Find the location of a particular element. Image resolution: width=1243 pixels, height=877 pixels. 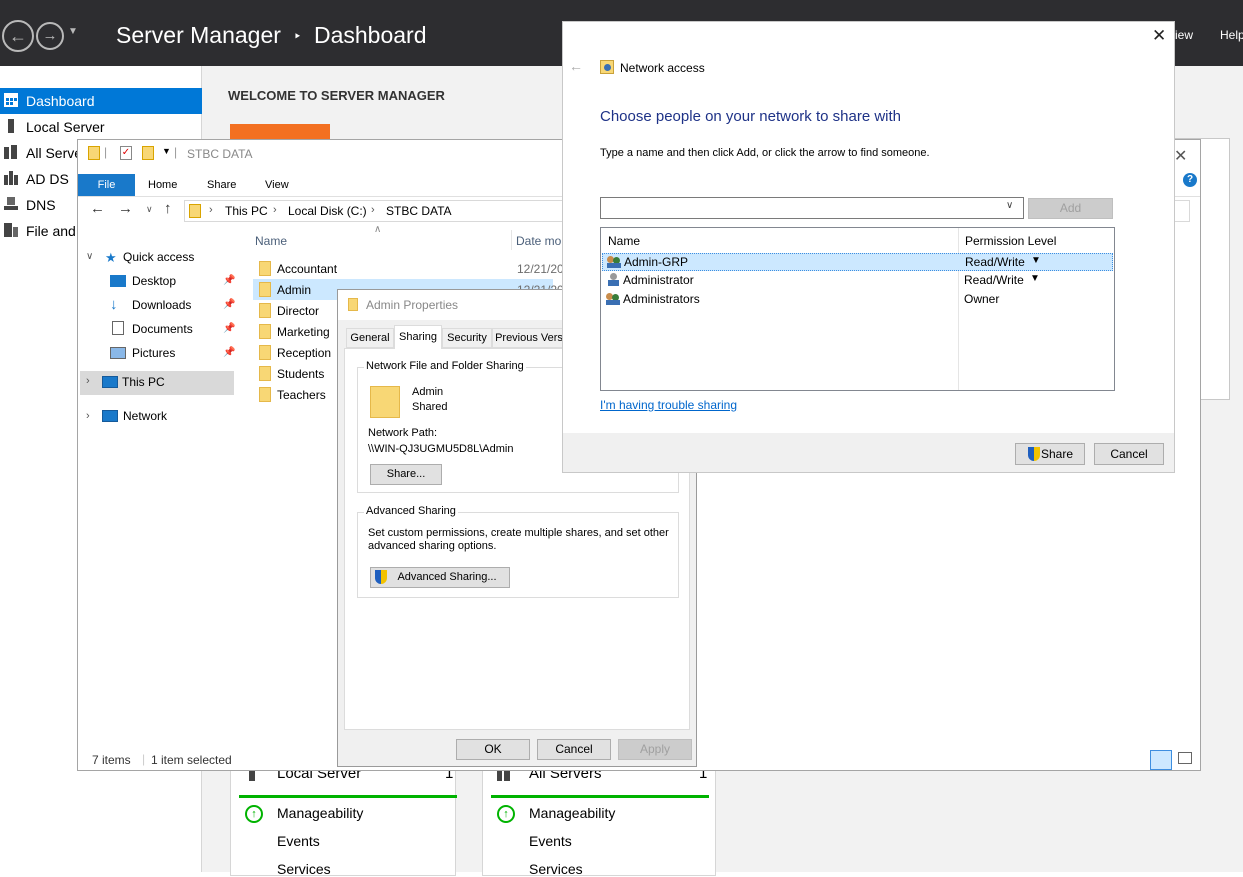

dashboard-icon is located at coordinates (11, 100).